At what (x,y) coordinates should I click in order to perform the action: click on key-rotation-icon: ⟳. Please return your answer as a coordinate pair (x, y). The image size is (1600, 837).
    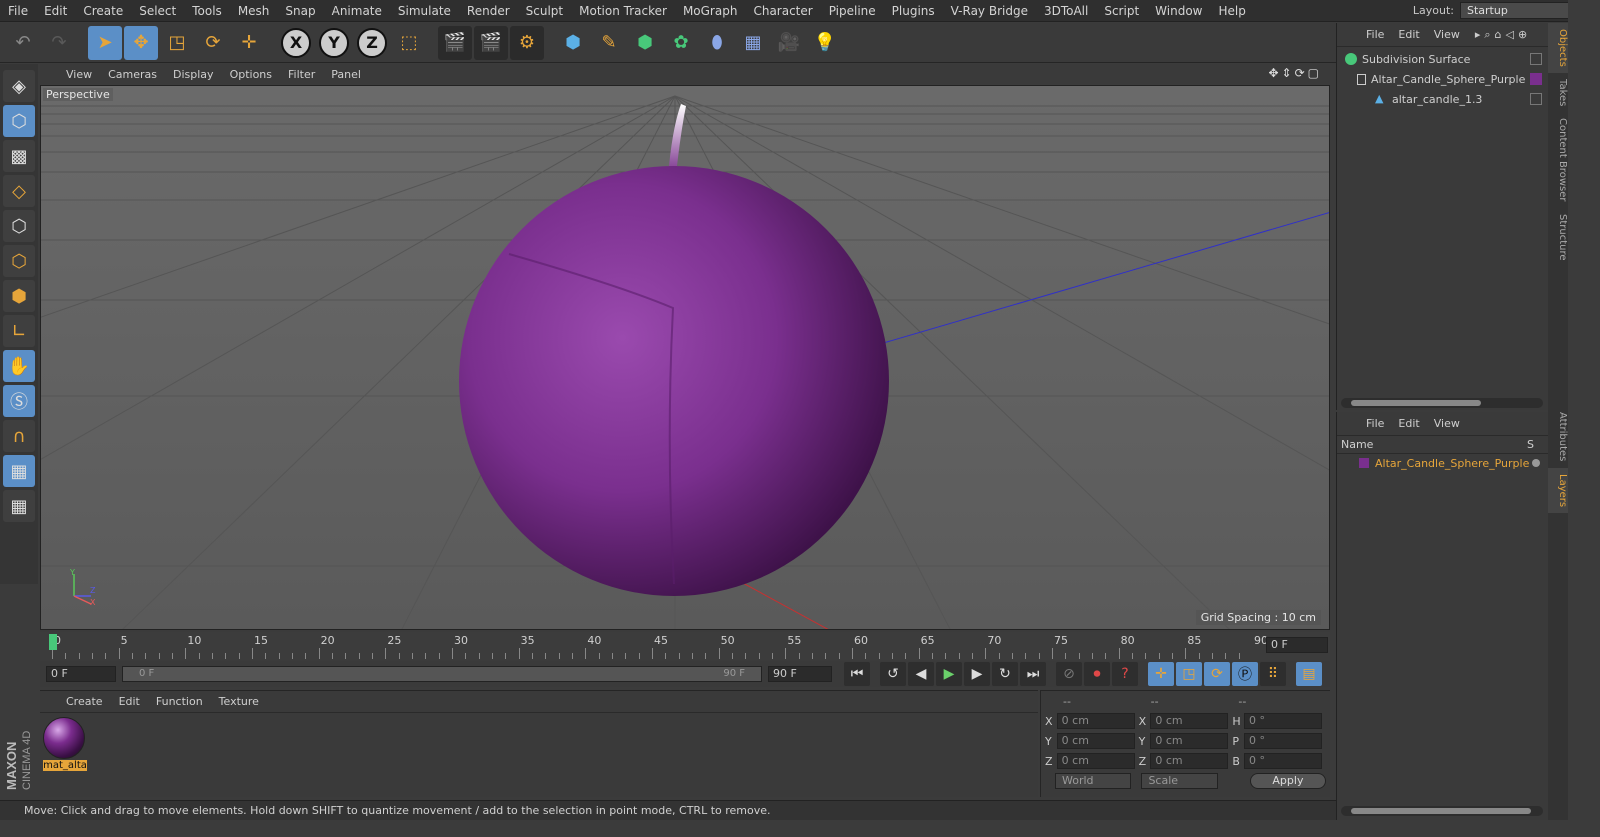
    Looking at the image, I should click on (1217, 674).